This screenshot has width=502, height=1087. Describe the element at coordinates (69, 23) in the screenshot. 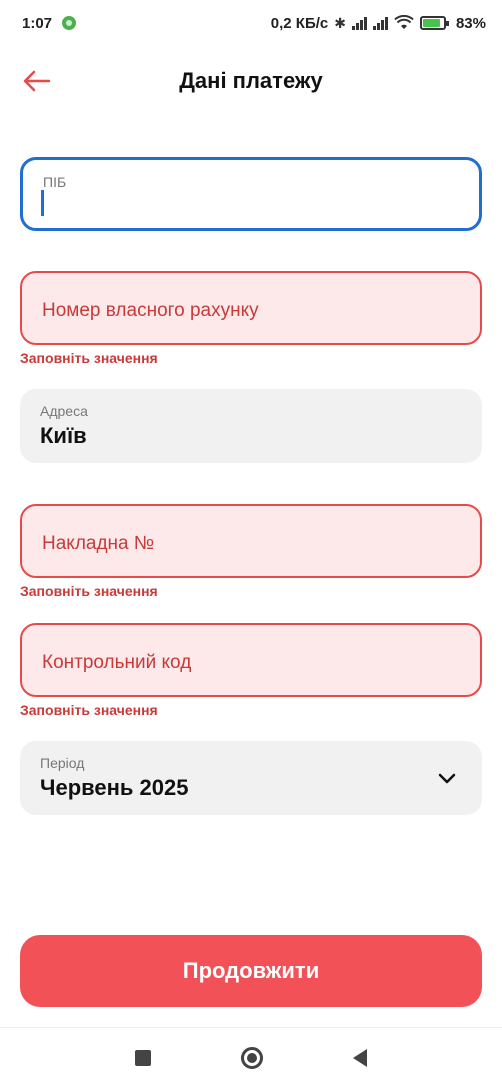

I see `app-notification-icon` at that location.